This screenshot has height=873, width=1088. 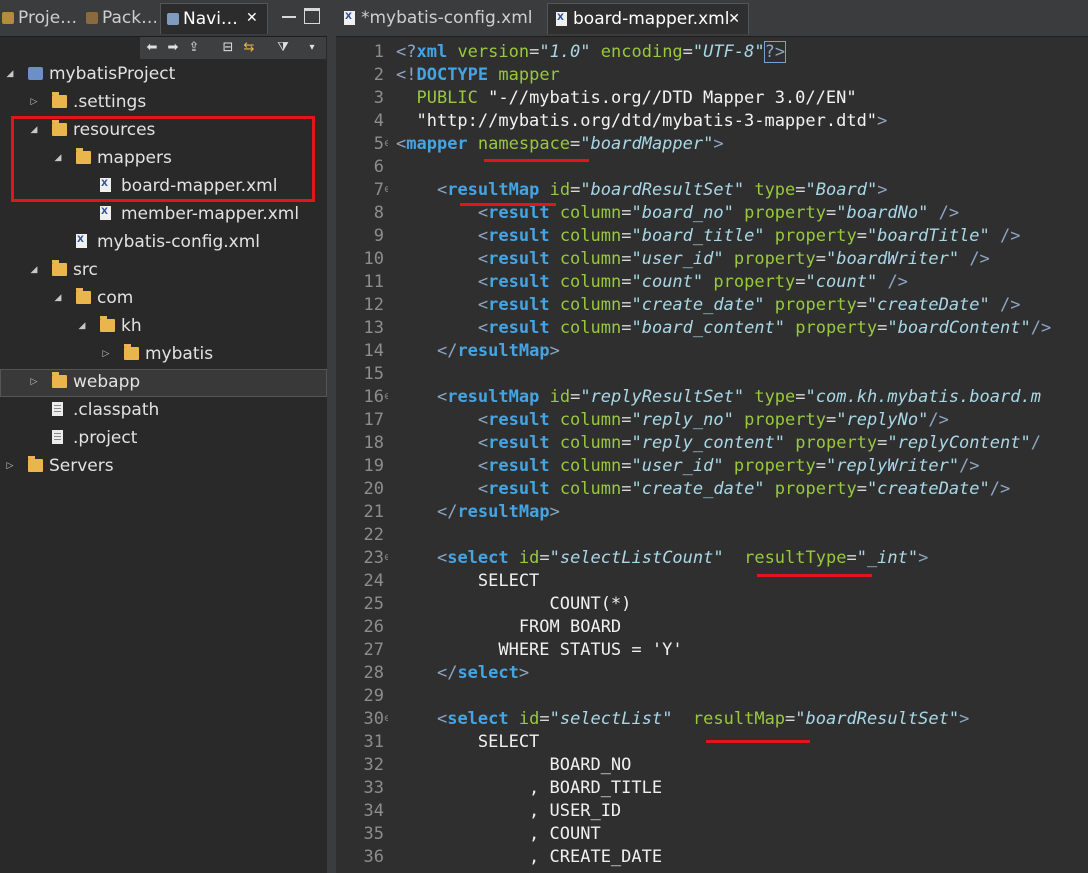 What do you see at coordinates (539, 650) in the screenshot?
I see `code-line: WHERE STATUS = 'Y'` at bounding box center [539, 650].